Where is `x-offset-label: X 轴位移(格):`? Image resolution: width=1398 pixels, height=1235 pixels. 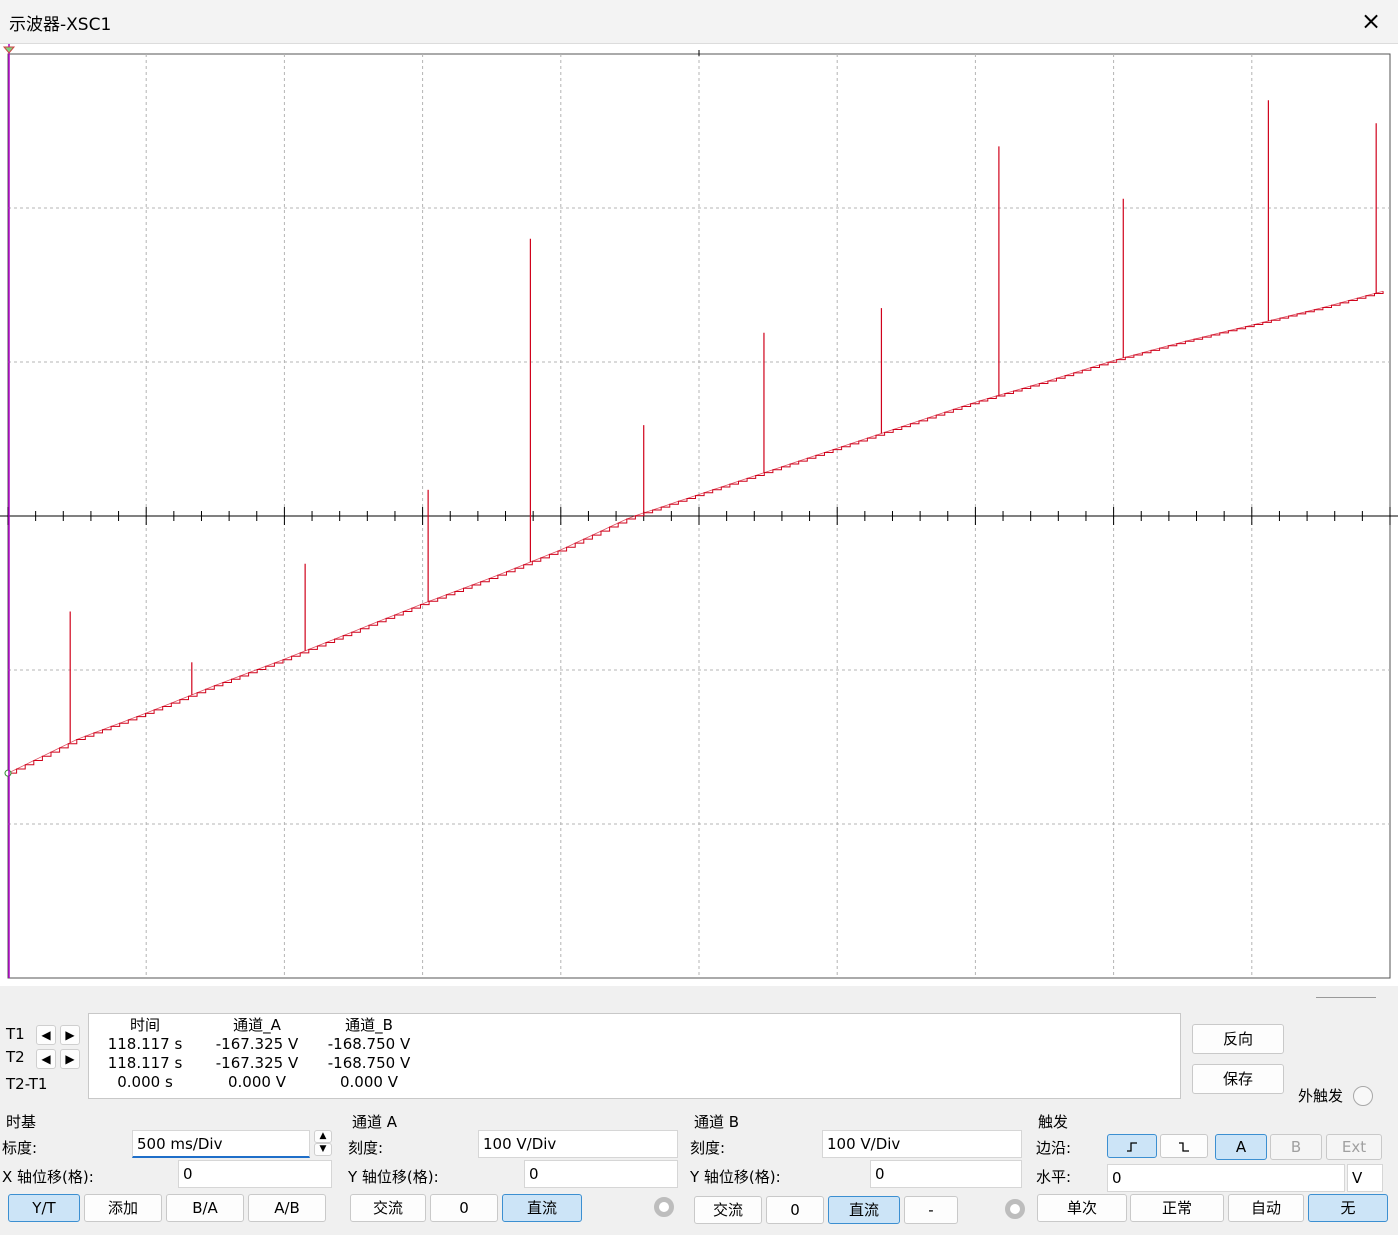
x-offset-label: X 轴位移(格): is located at coordinates (48, 1177).